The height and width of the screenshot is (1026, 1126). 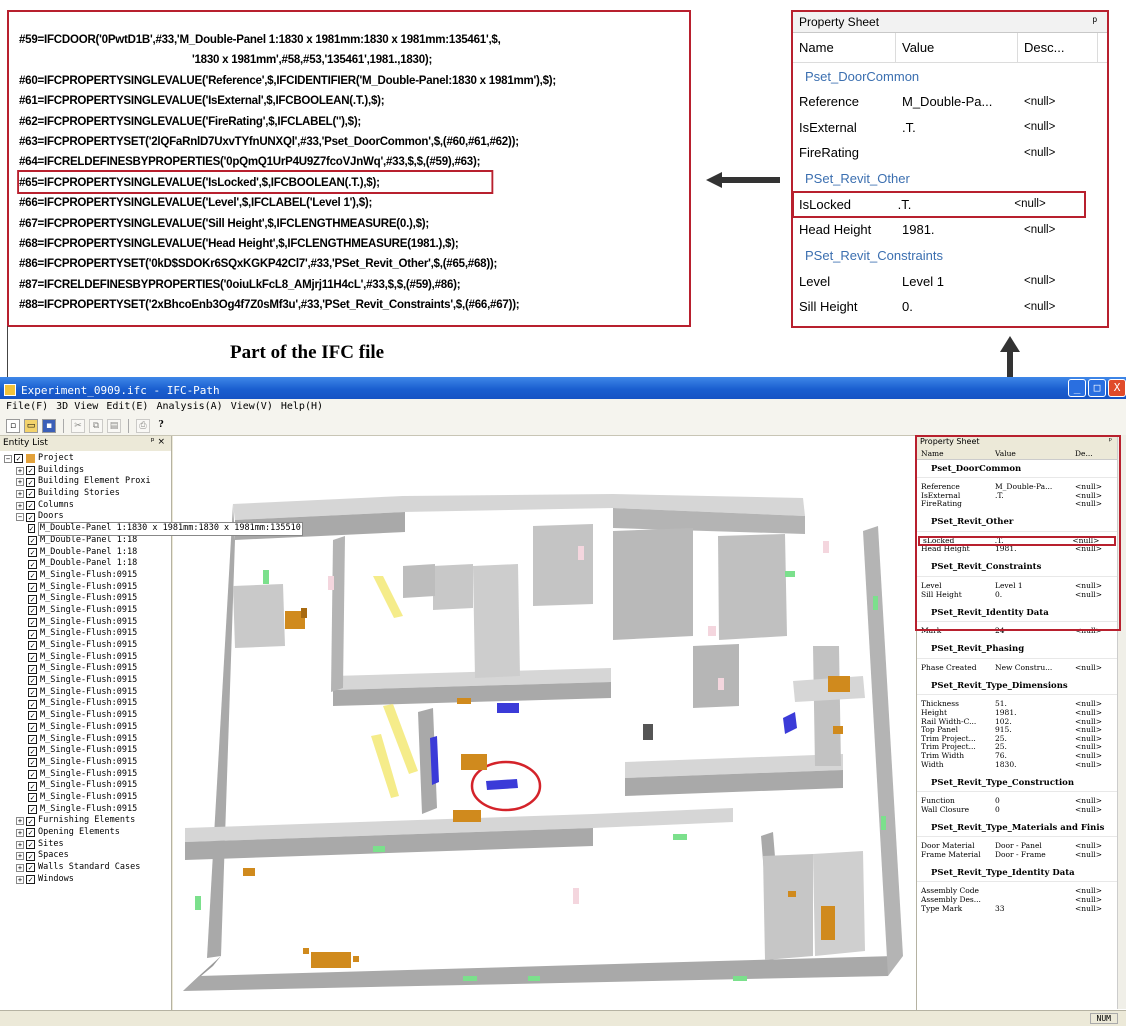 What do you see at coordinates (114, 425) in the screenshot?
I see `paste-icon: ▤` at bounding box center [114, 425].